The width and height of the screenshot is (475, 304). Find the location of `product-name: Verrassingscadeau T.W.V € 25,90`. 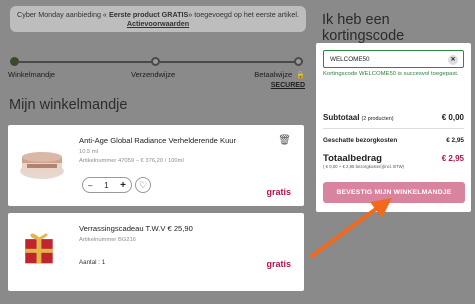

product-name: Verrassingscadeau T.W.V € 25,90 is located at coordinates (136, 228).